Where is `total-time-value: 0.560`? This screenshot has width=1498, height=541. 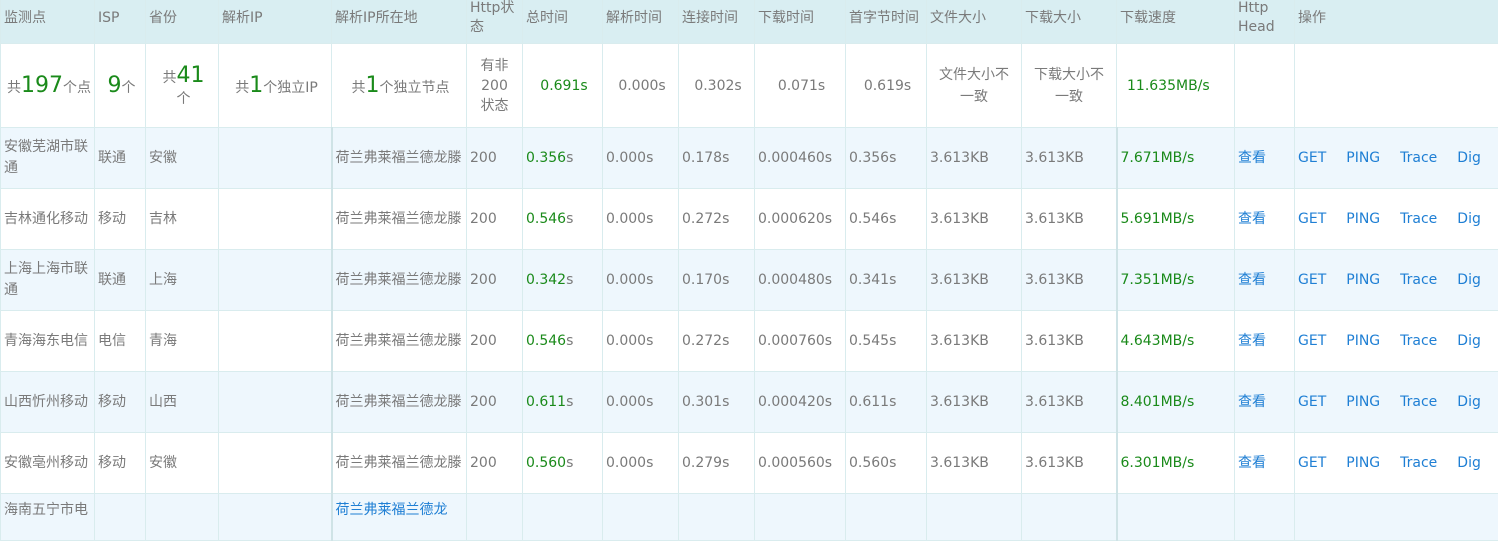
total-time-value: 0.560 is located at coordinates (546, 463).